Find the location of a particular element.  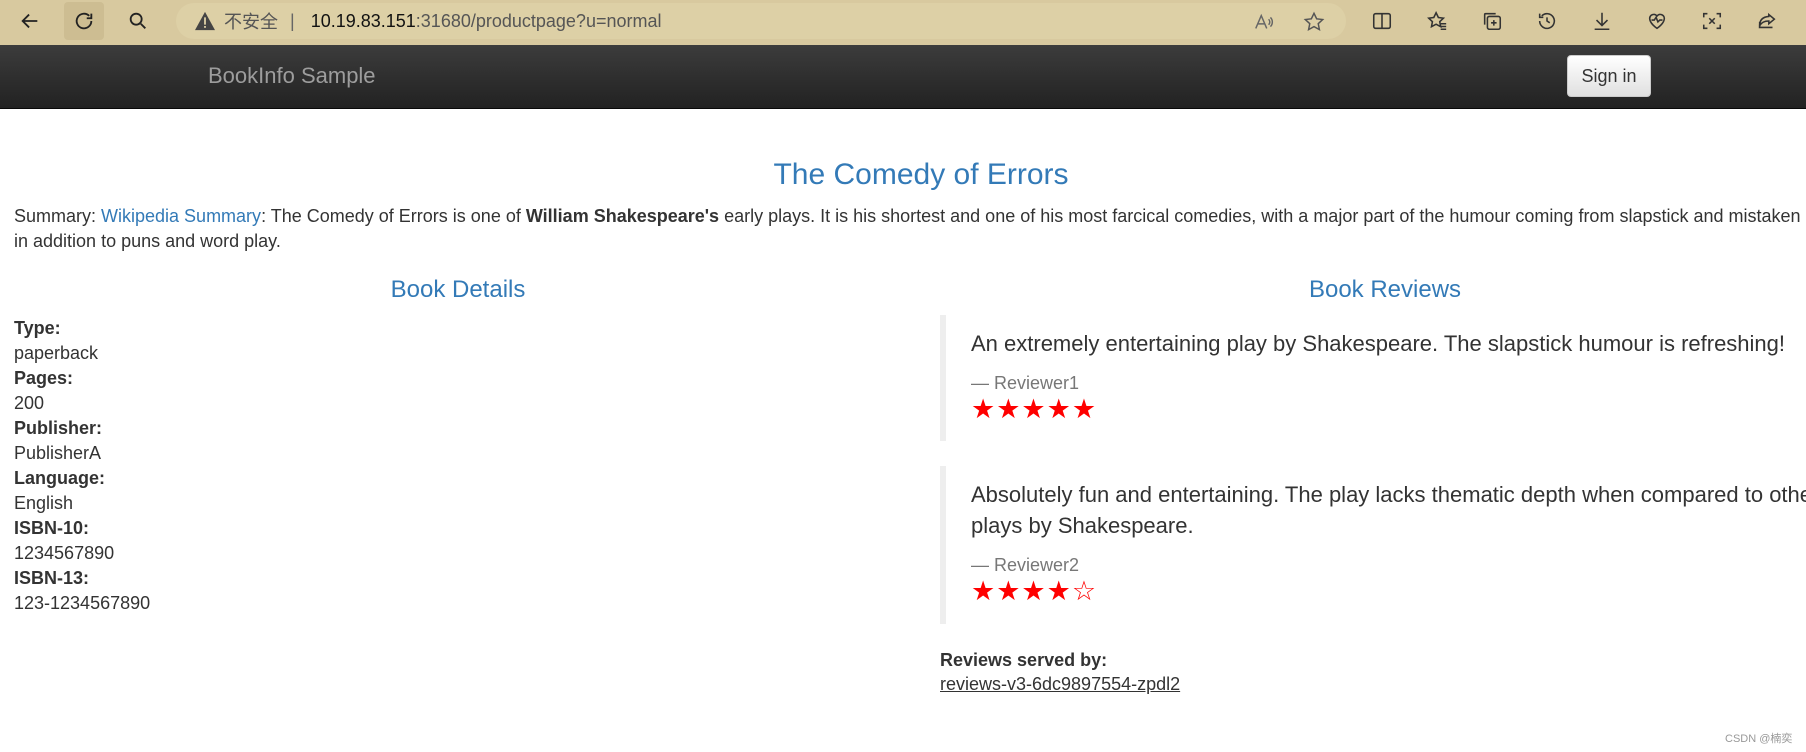

review-author: — Reviewer2 is located at coordinates (1025, 565).